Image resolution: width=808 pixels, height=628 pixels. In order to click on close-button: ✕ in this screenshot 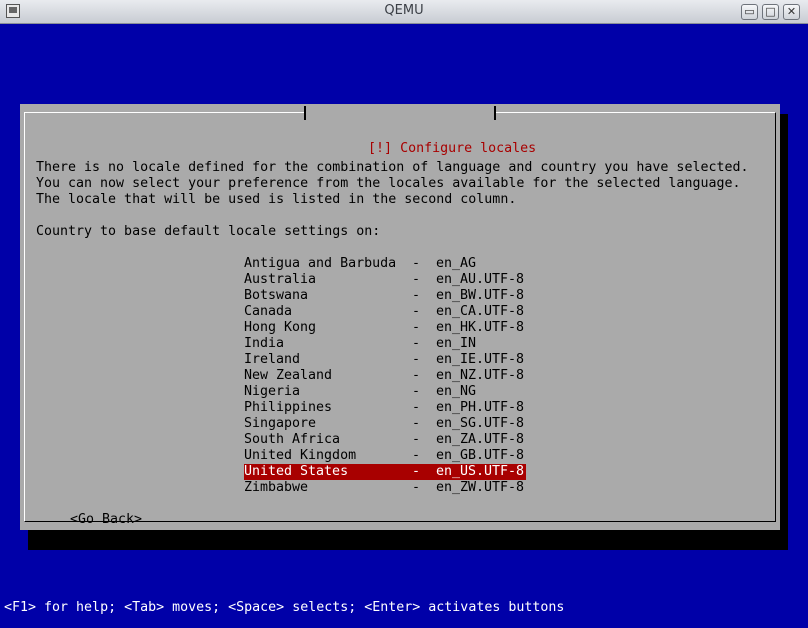, I will do `click(791, 12)`.